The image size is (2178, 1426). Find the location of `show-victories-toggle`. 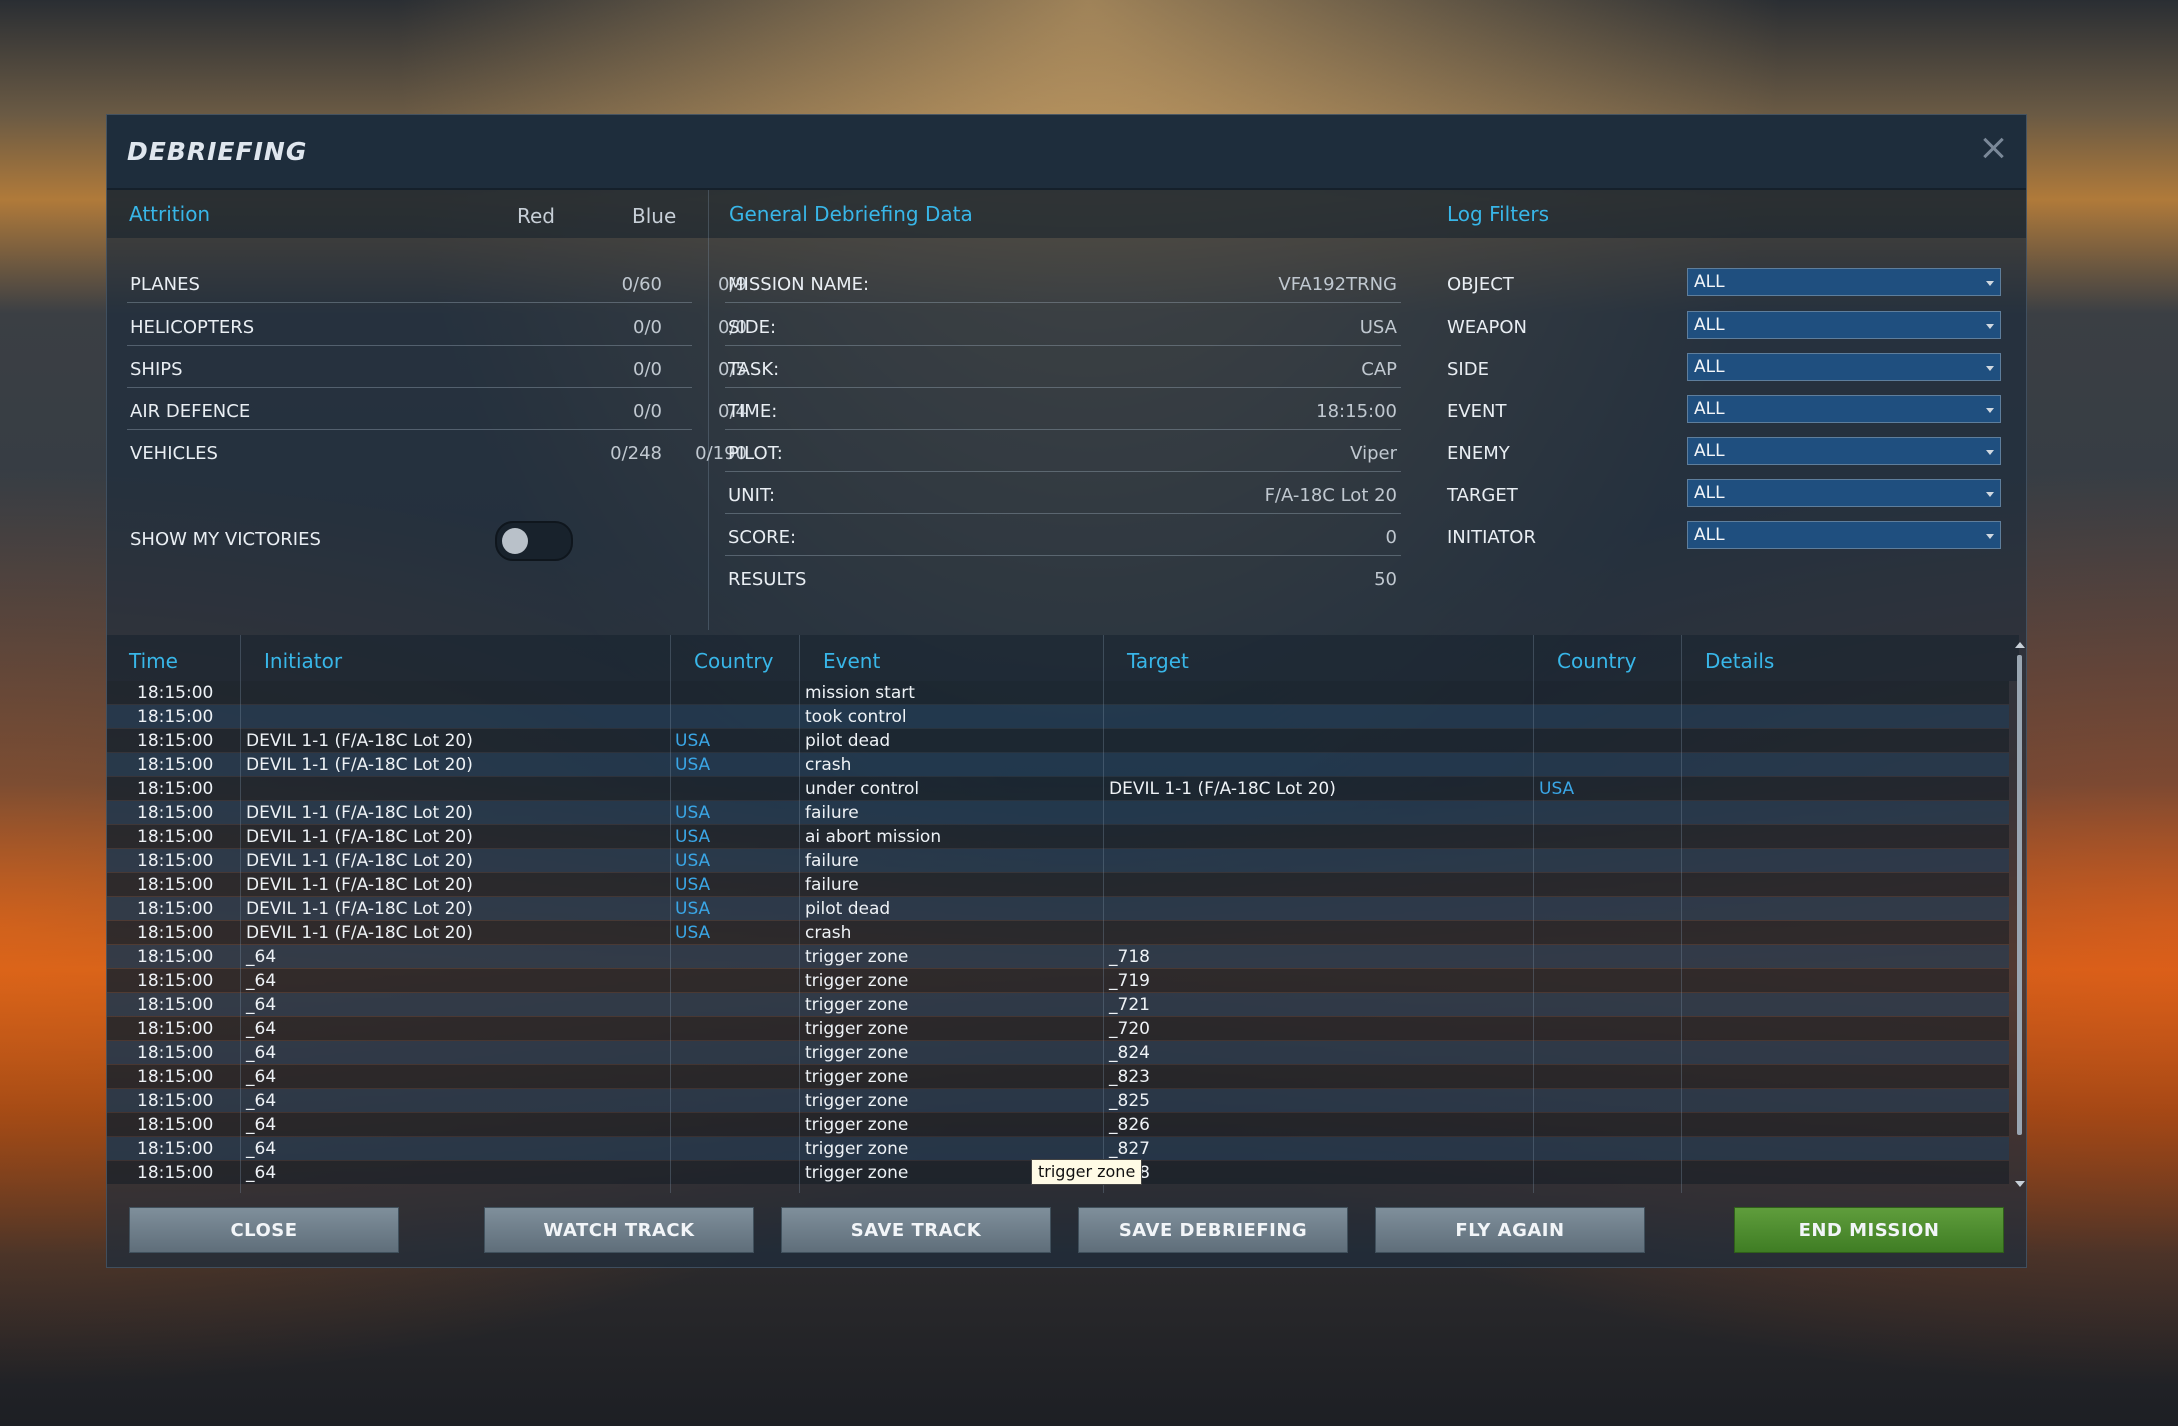

show-victories-toggle is located at coordinates (534, 541).